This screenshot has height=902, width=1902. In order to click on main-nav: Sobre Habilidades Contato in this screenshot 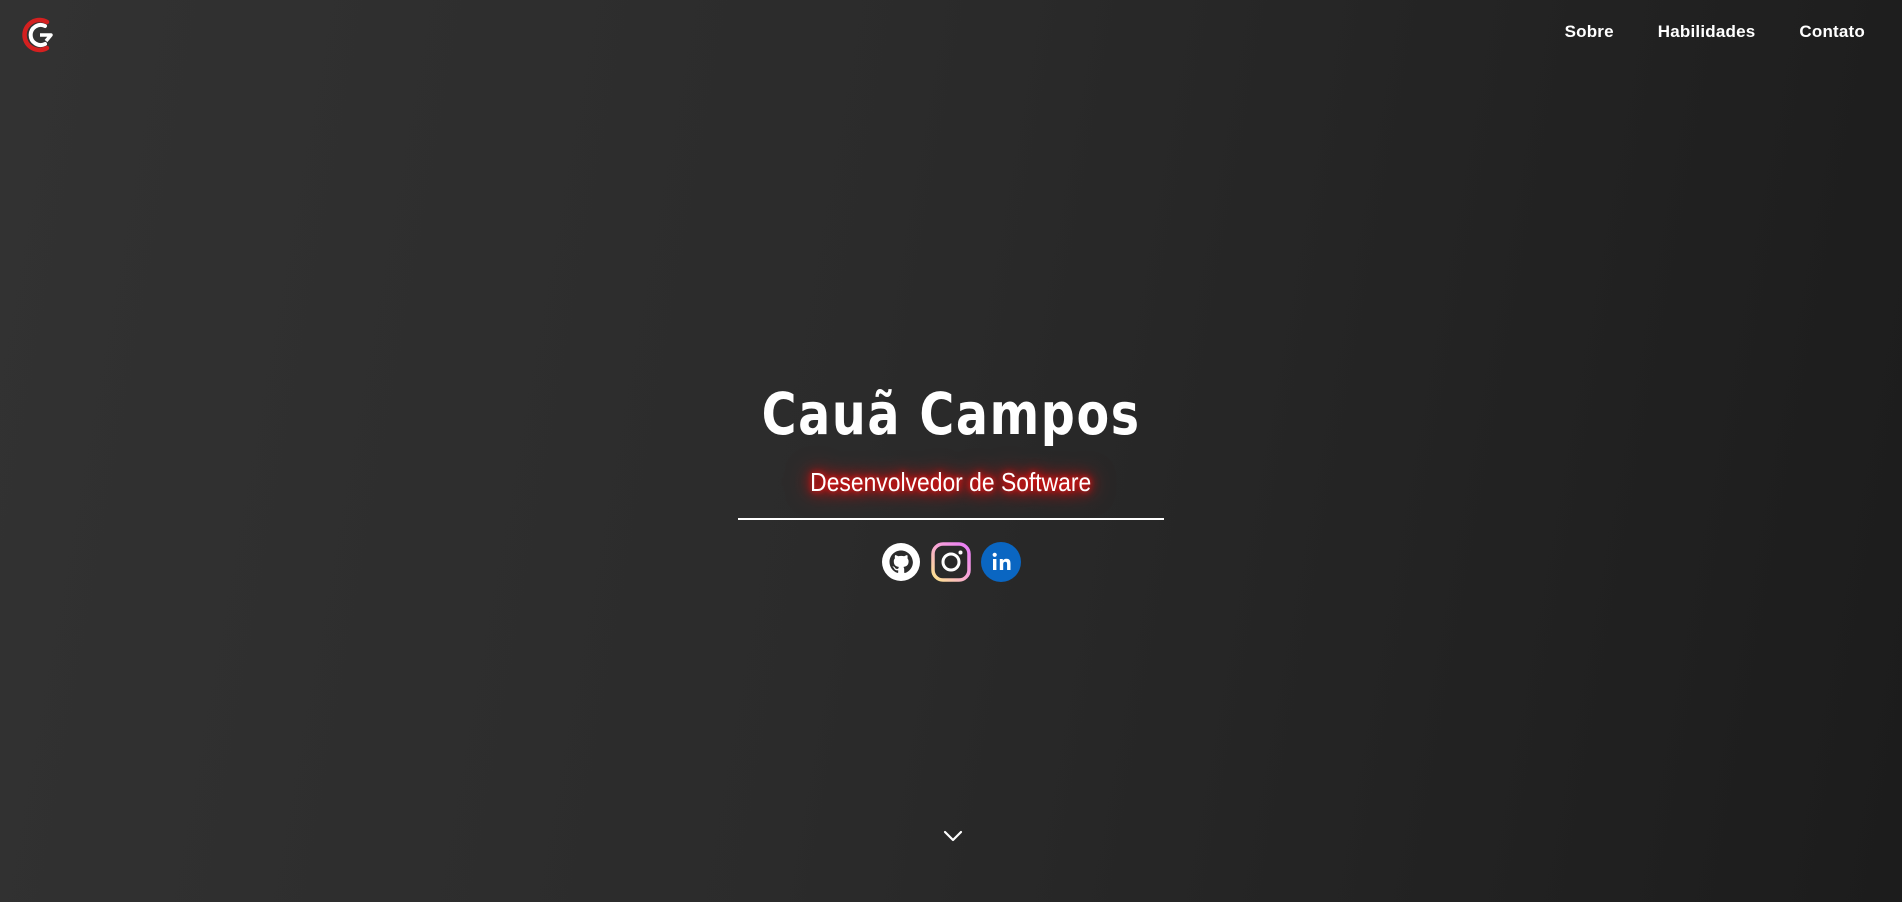, I will do `click(1715, 32)`.